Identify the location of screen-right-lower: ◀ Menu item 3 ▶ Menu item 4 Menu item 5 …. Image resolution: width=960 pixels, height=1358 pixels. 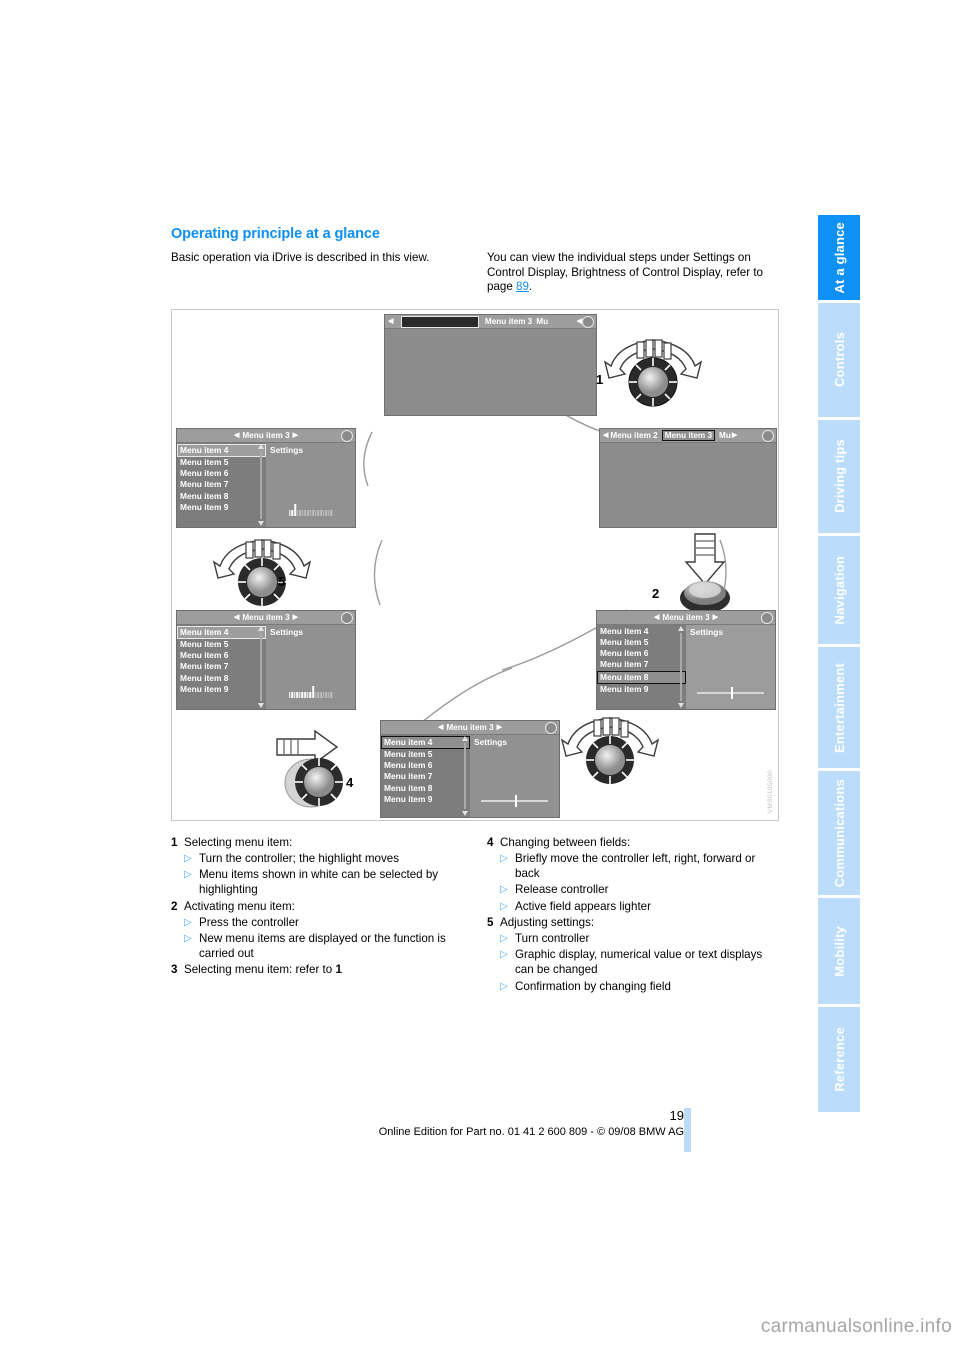
(686, 659).